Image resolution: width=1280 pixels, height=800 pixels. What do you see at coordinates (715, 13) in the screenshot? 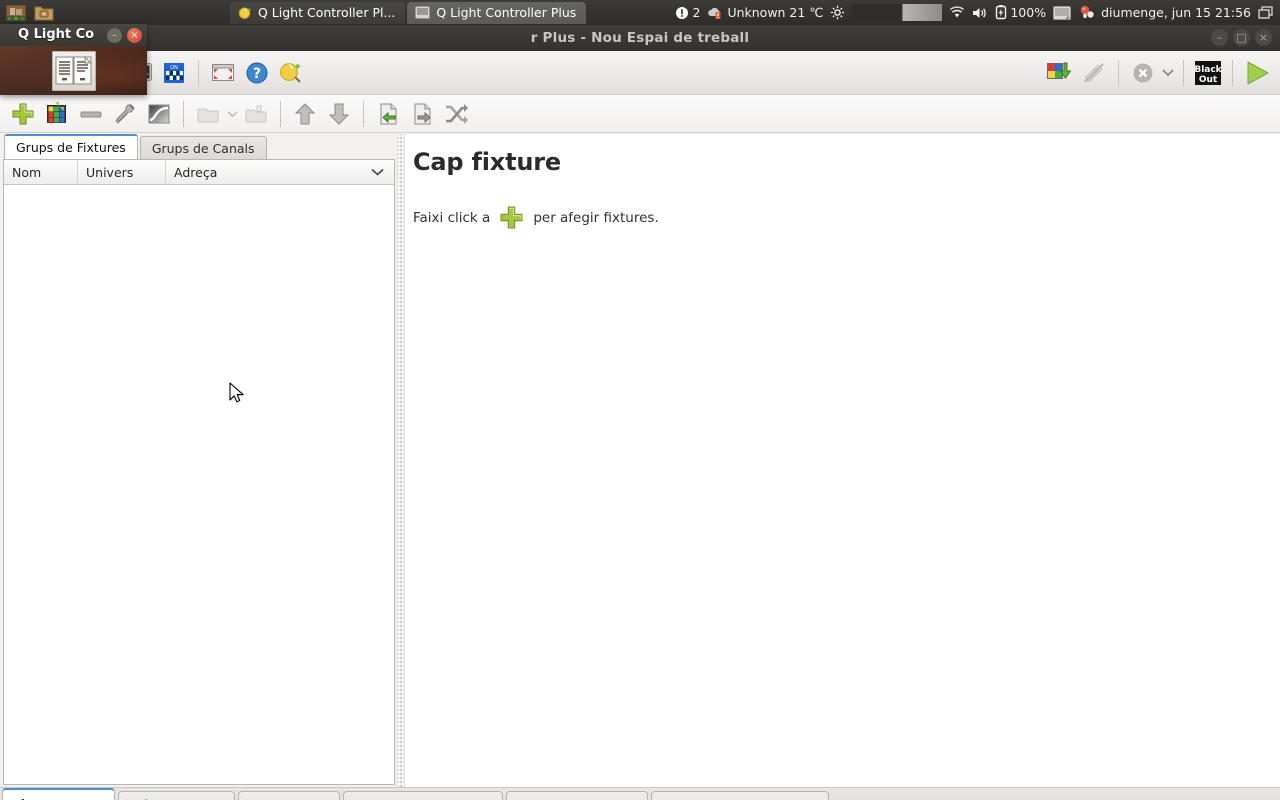
I see `weather-warning-icon` at bounding box center [715, 13].